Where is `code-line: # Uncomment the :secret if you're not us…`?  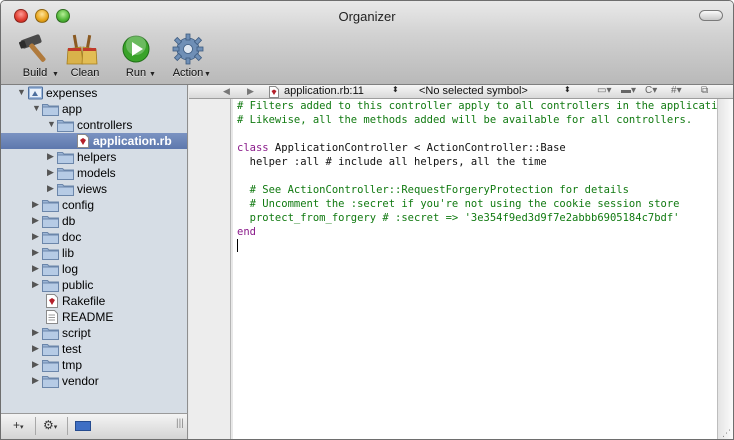
code-line: # Uncomment the :secret if you're not us… is located at coordinates (458, 204).